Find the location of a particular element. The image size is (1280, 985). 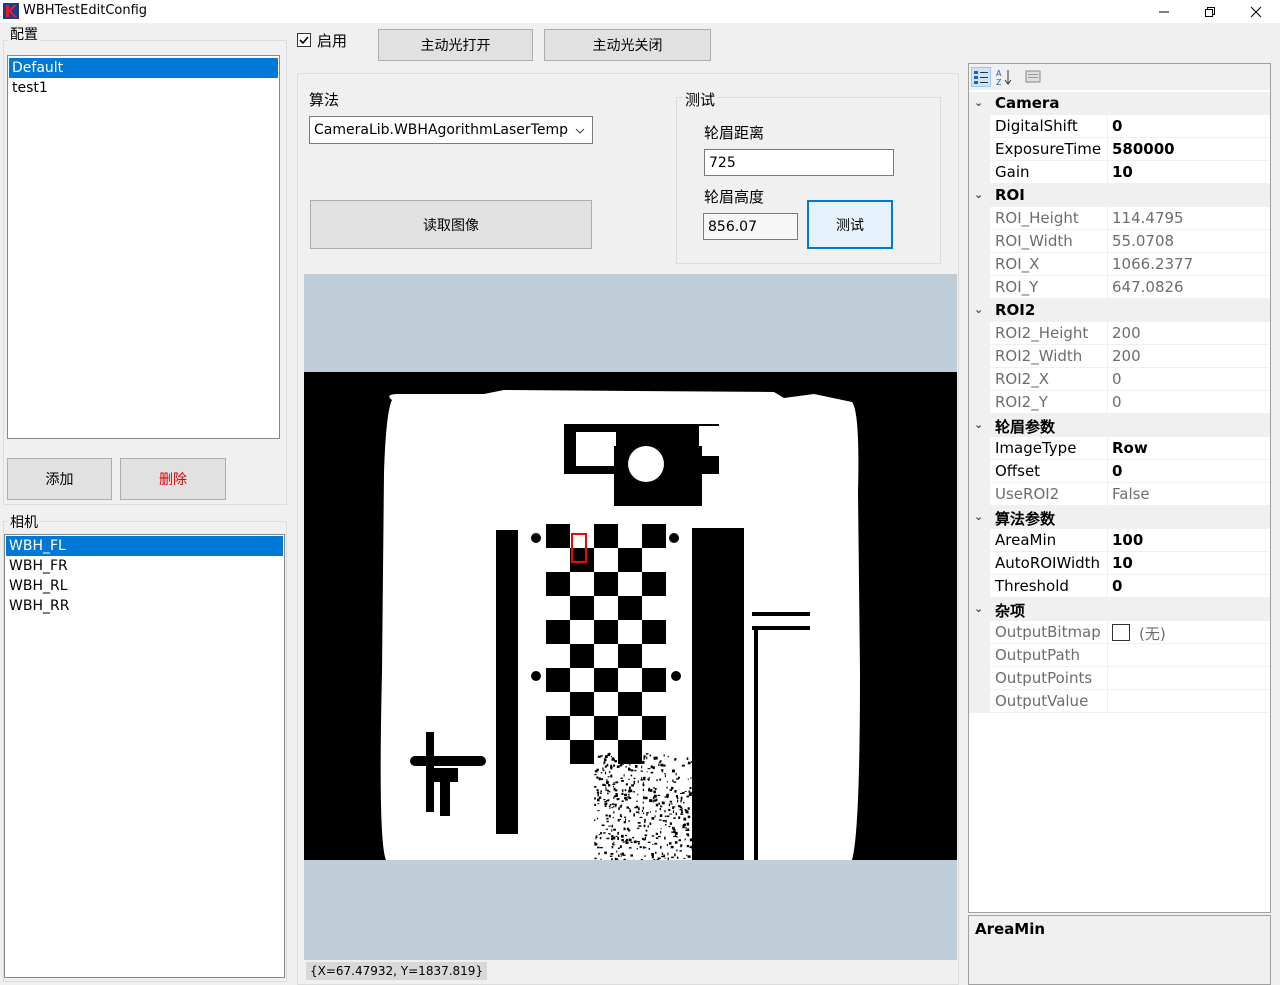

property-row: AreaMin 100 is located at coordinates (1119, 540).